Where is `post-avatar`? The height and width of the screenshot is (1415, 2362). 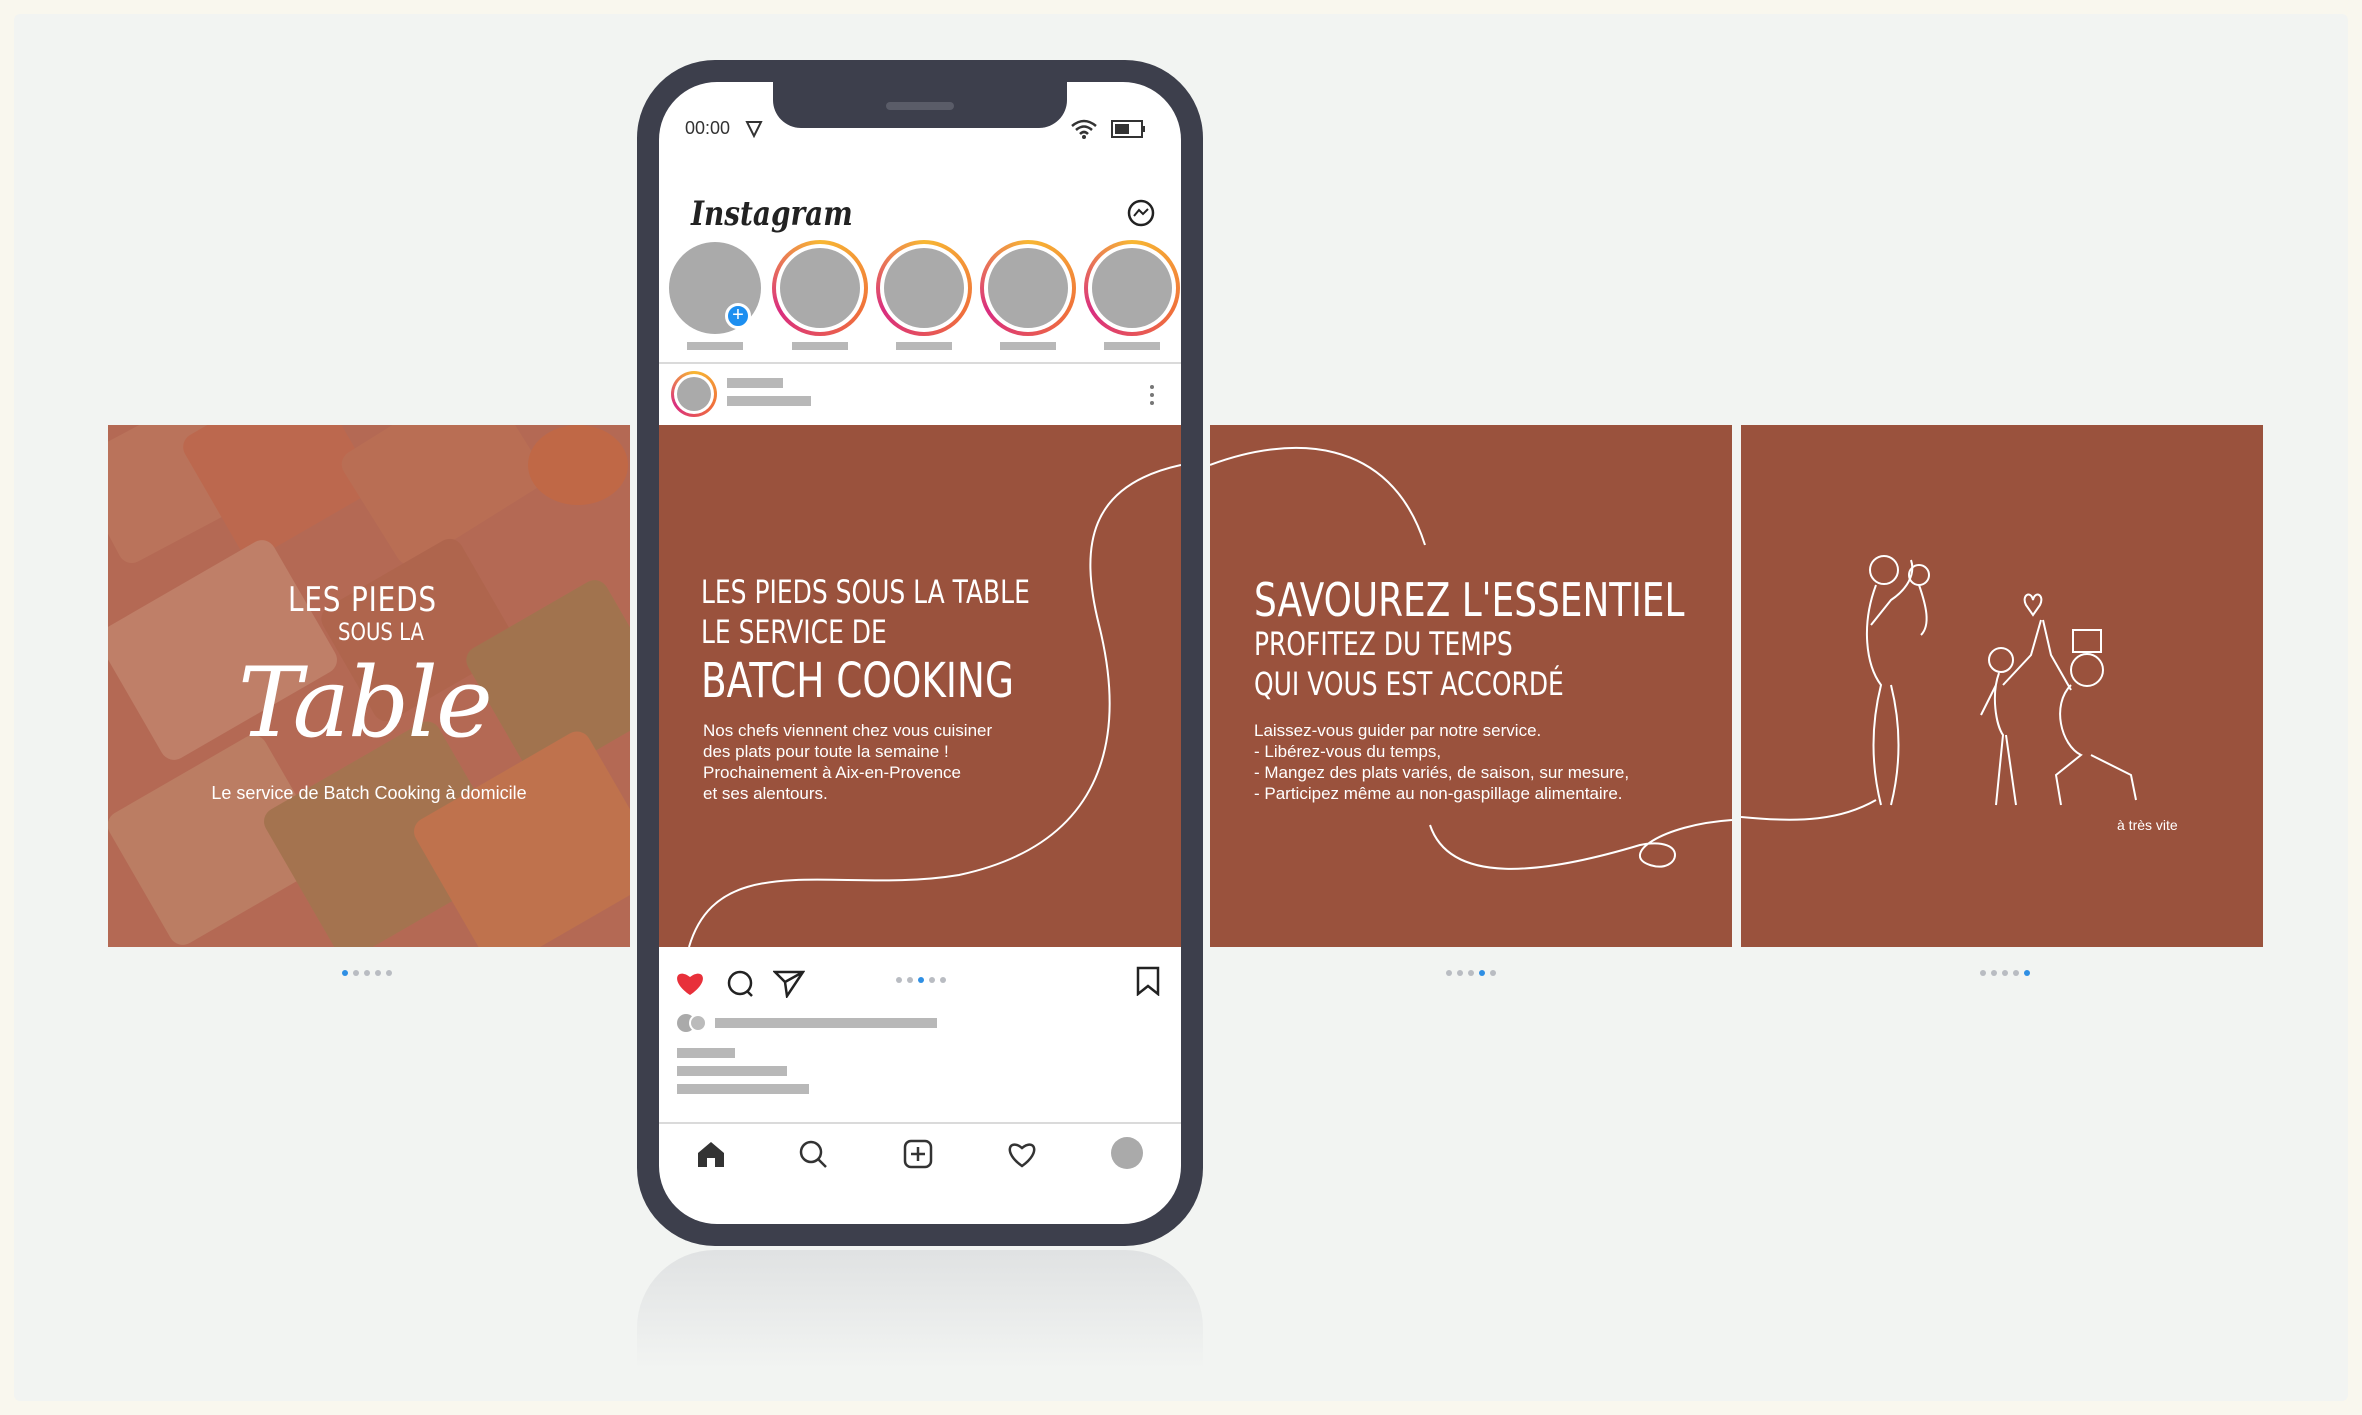
post-avatar is located at coordinates (694, 394).